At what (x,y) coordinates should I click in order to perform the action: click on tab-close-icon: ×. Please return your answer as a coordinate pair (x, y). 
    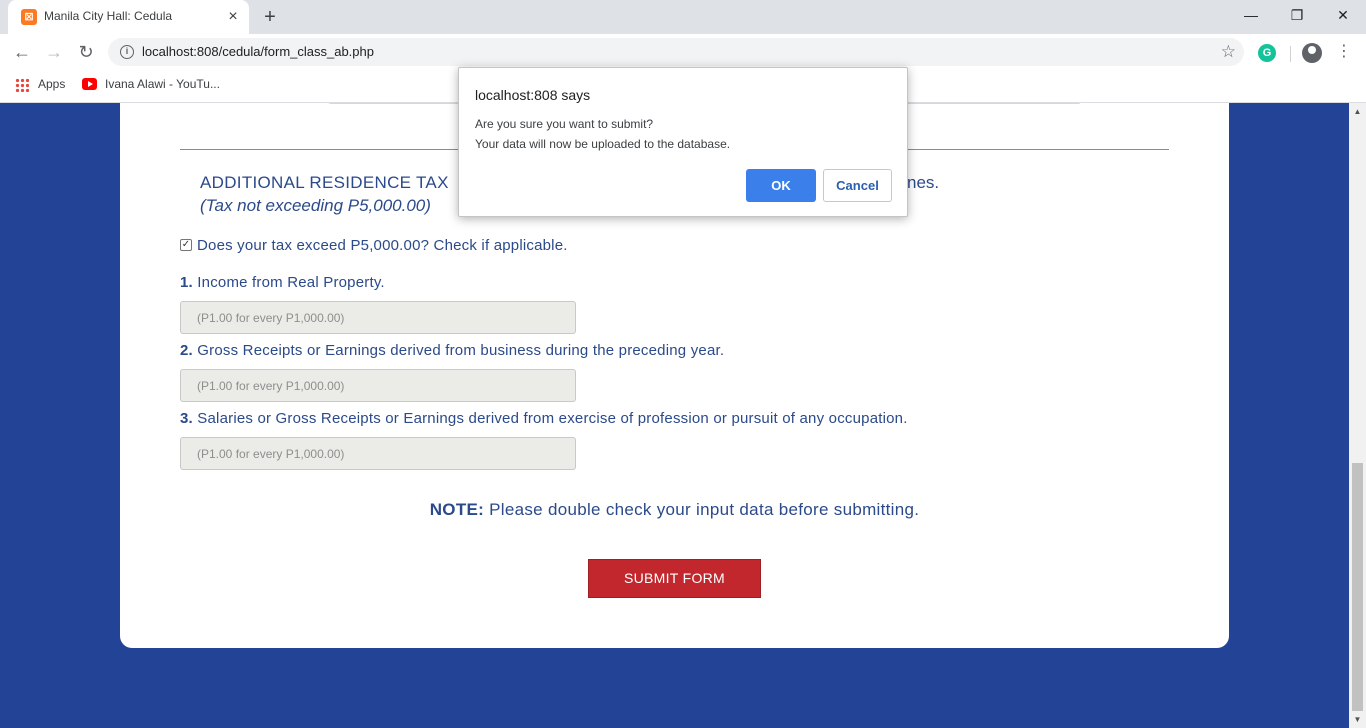
    Looking at the image, I should click on (233, 17).